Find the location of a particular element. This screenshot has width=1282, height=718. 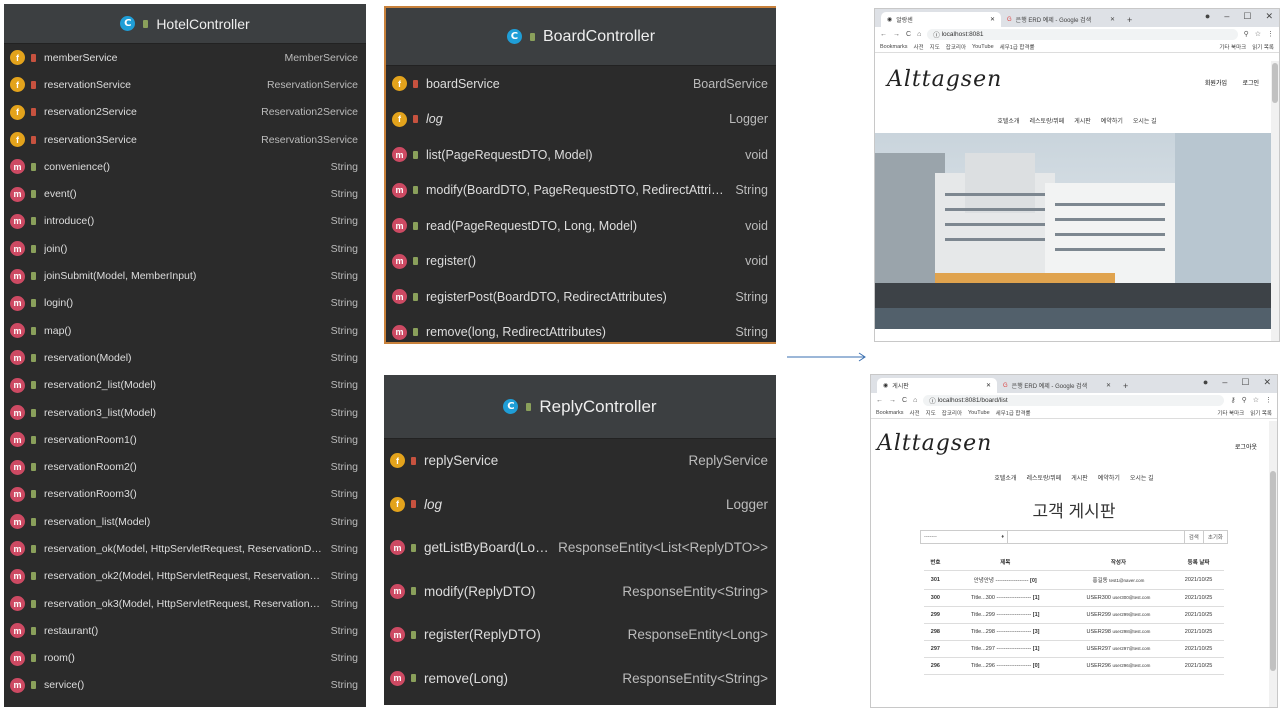

field-row: f log Logger is located at coordinates (581, 120).